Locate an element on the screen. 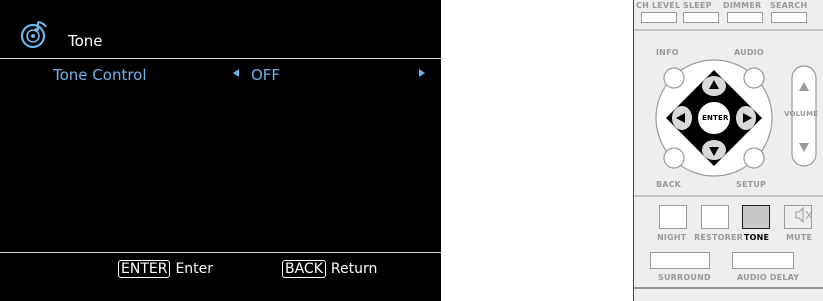  header-divider is located at coordinates (220, 58).